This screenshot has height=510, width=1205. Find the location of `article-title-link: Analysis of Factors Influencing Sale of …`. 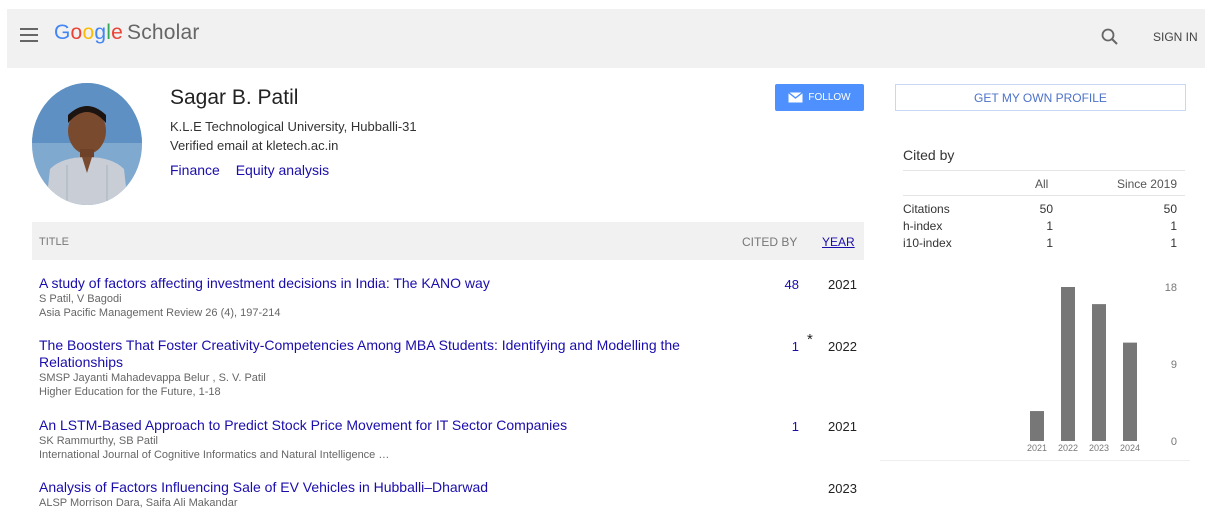

article-title-link: Analysis of Factors Influencing Sale of … is located at coordinates (384, 487).